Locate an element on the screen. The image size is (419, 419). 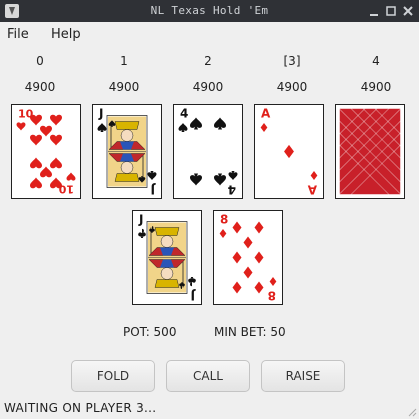
player-label-current: [3] is located at coordinates (292, 61).